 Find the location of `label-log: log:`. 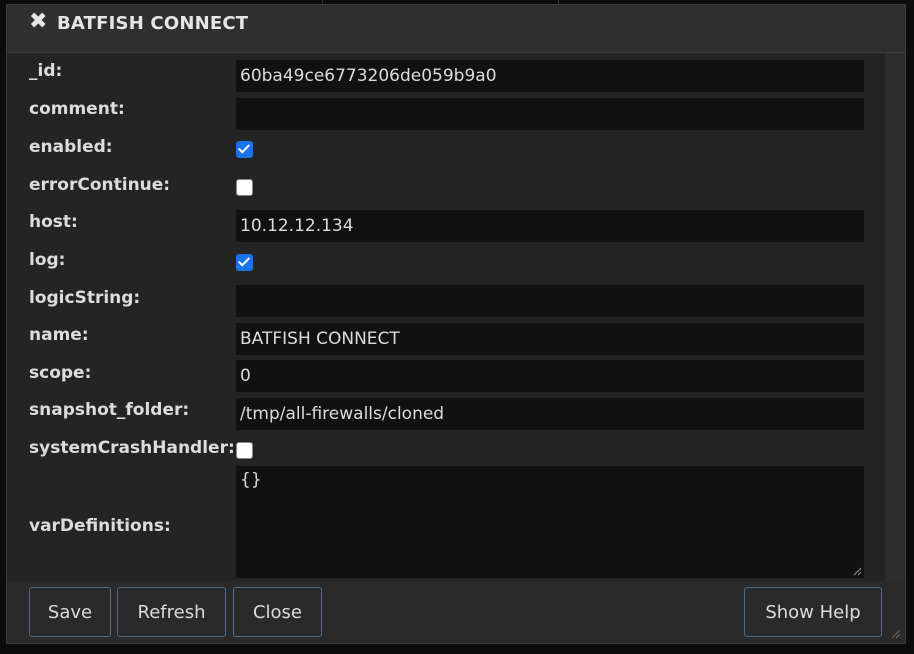

label-log: log: is located at coordinates (47, 260).